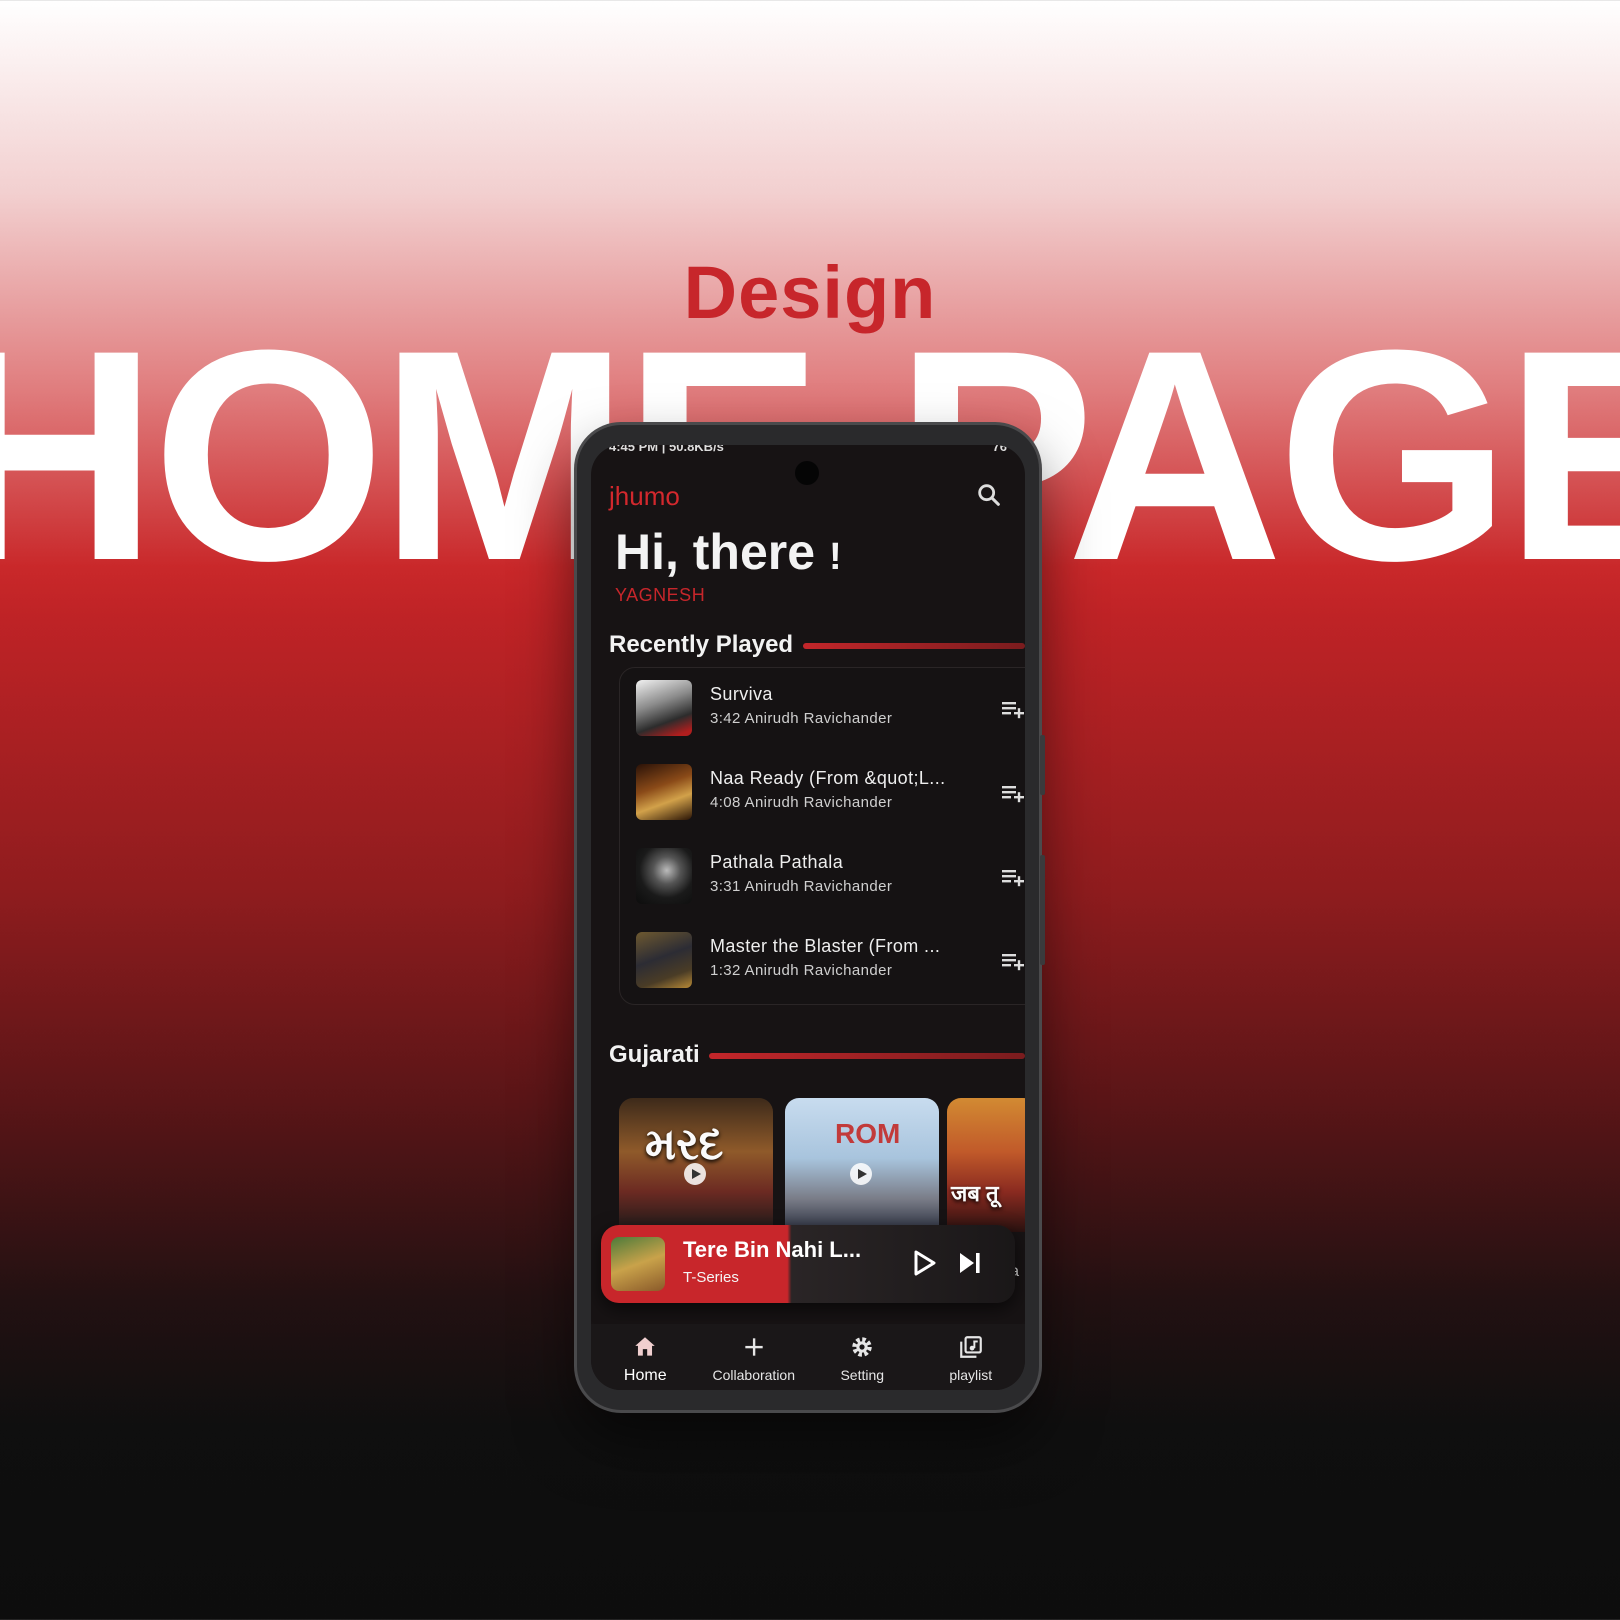 The height and width of the screenshot is (1620, 1620). I want to click on search-icon, so click(989, 495).